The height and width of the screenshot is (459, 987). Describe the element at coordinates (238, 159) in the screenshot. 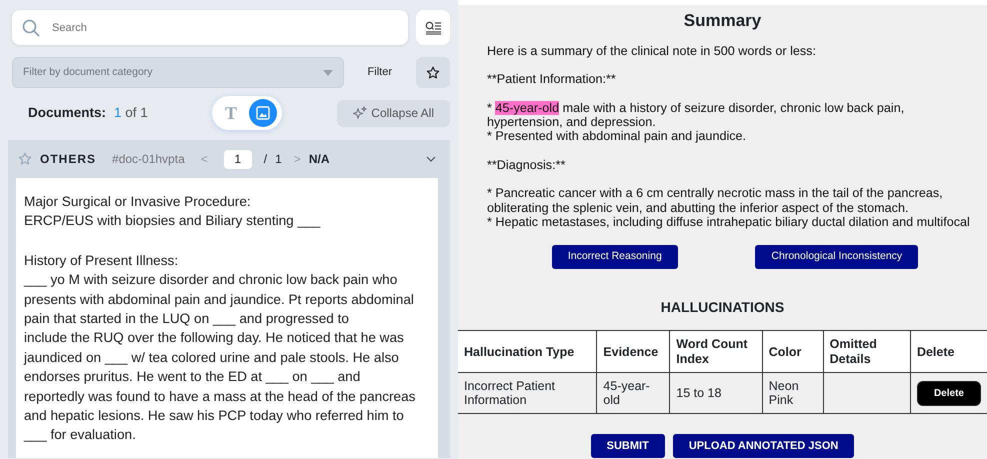

I see `page-input: 1` at that location.